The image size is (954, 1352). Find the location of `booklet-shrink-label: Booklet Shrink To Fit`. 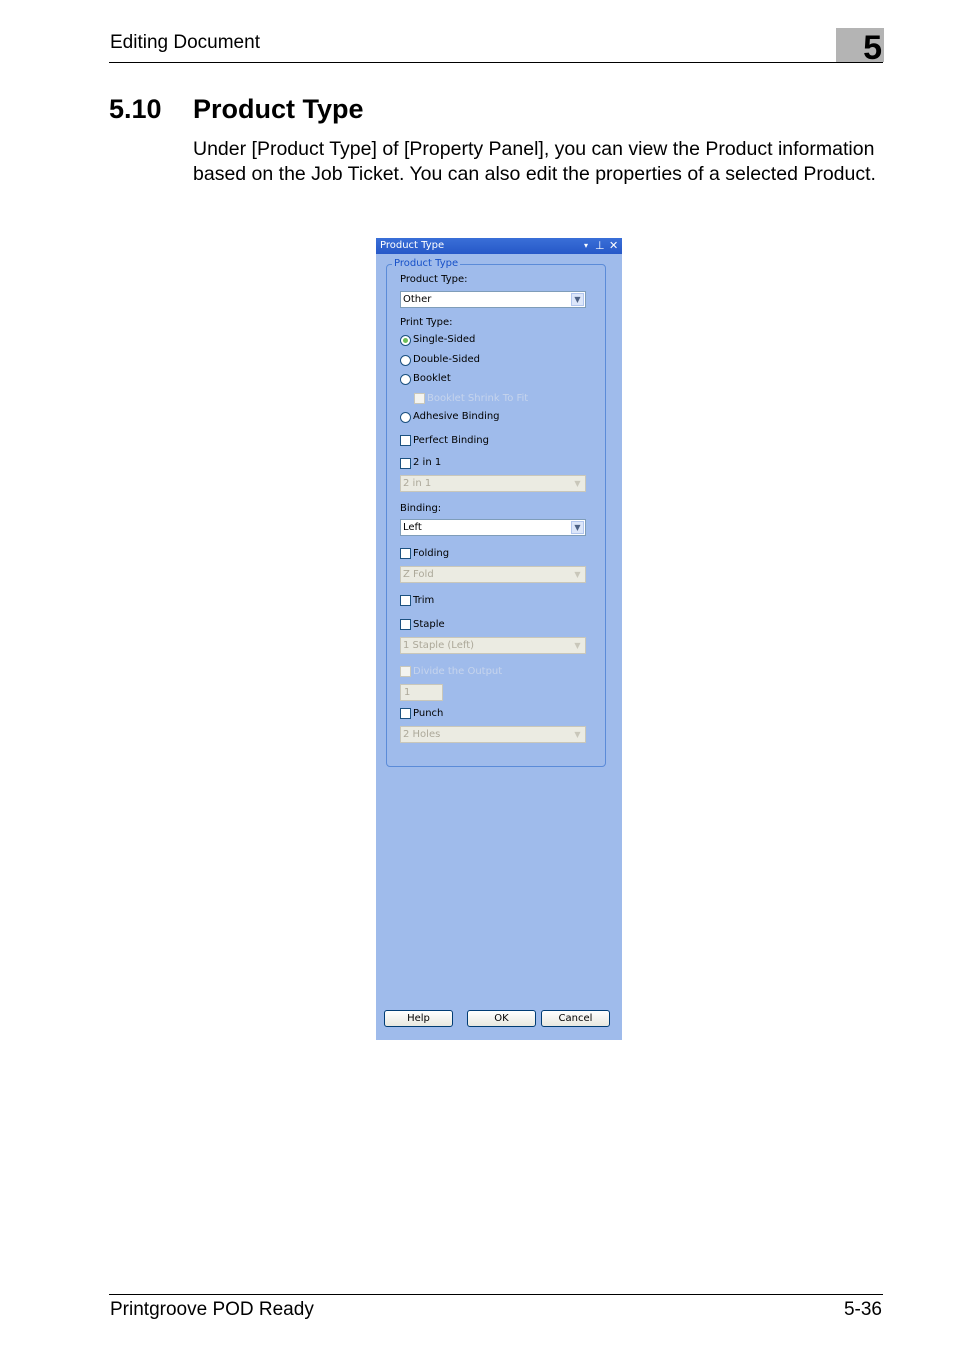

booklet-shrink-label: Booklet Shrink To Fit is located at coordinates (478, 398).